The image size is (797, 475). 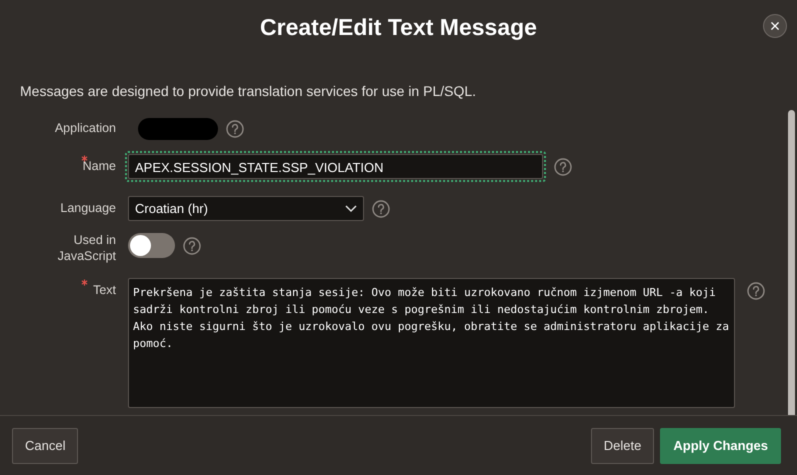 What do you see at coordinates (87, 248) in the screenshot?
I see `field-label: Used in JavaScript` at bounding box center [87, 248].